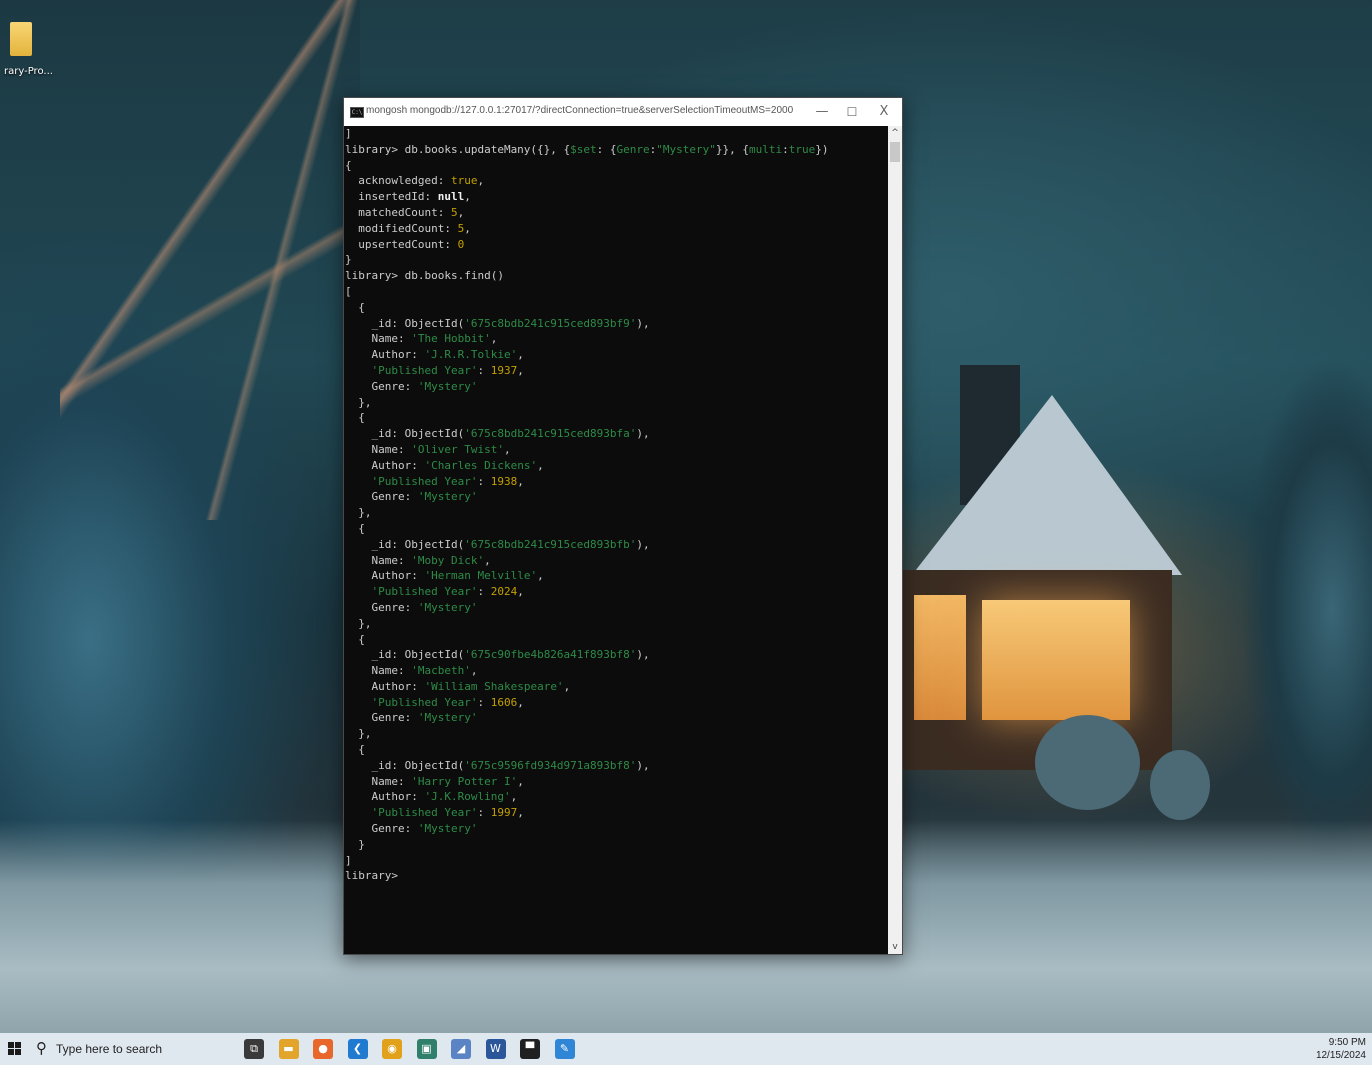 Image resolution: width=1372 pixels, height=1065 pixels. What do you see at coordinates (616, 845) in the screenshot?
I see `console-line: }` at bounding box center [616, 845].